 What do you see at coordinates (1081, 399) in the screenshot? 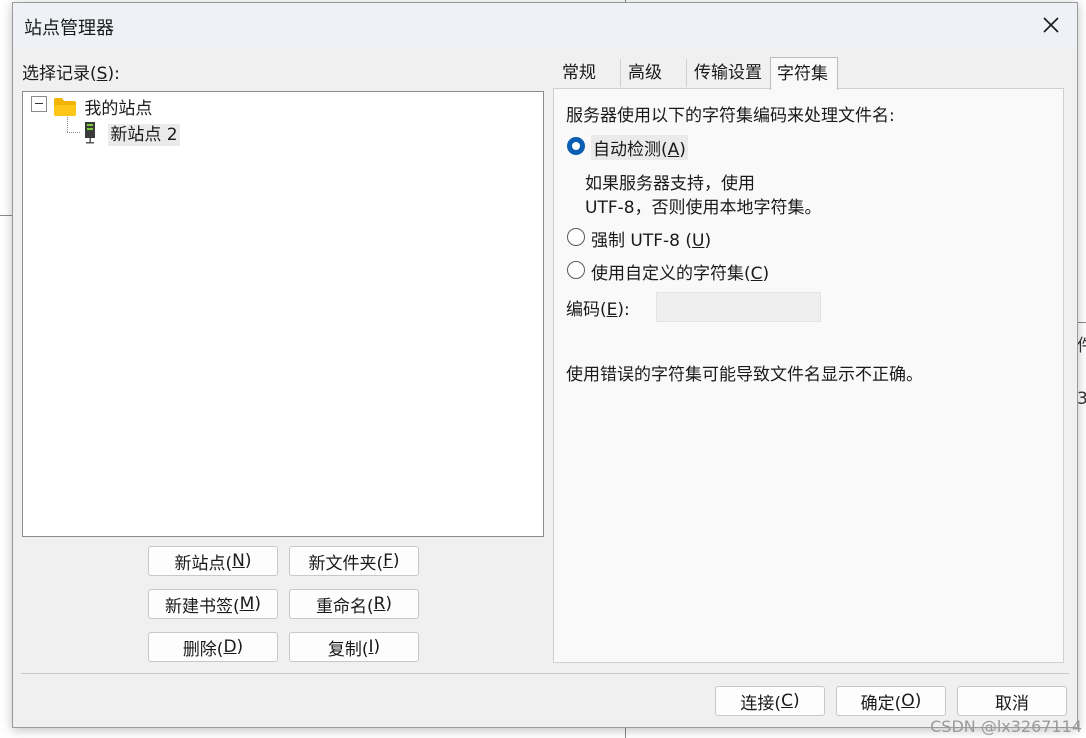
I see `background-text: 35` at bounding box center [1081, 399].